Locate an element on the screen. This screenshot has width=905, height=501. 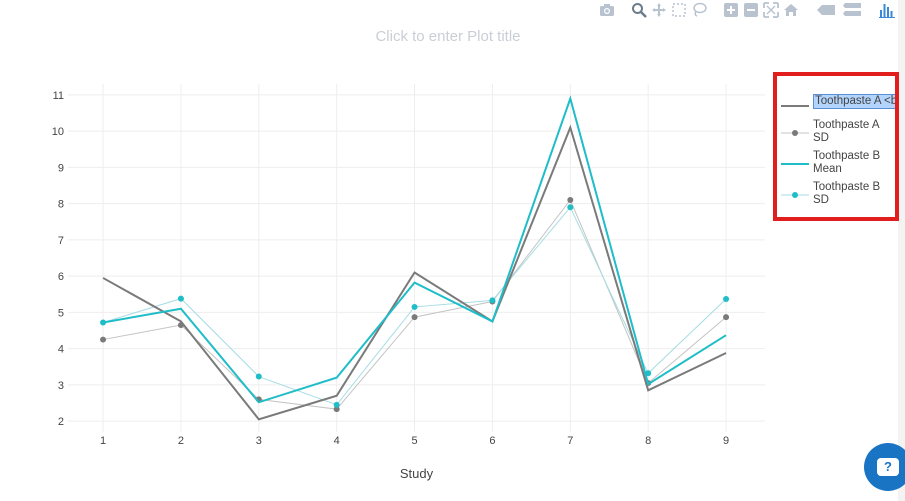
x-tick-label: 4 is located at coordinates (337, 441).